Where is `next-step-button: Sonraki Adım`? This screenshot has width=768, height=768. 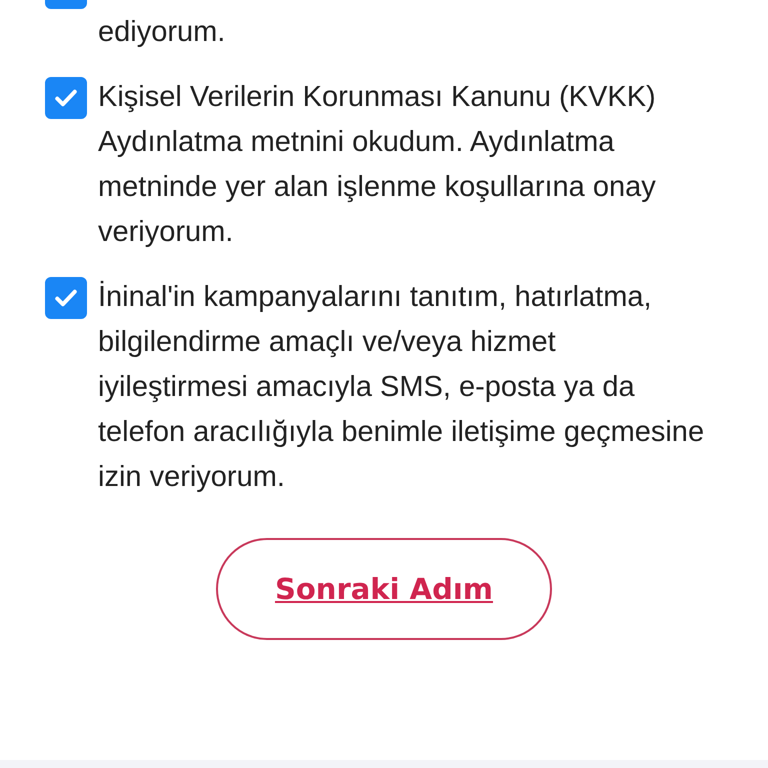 next-step-button: Sonraki Adım is located at coordinates (384, 589).